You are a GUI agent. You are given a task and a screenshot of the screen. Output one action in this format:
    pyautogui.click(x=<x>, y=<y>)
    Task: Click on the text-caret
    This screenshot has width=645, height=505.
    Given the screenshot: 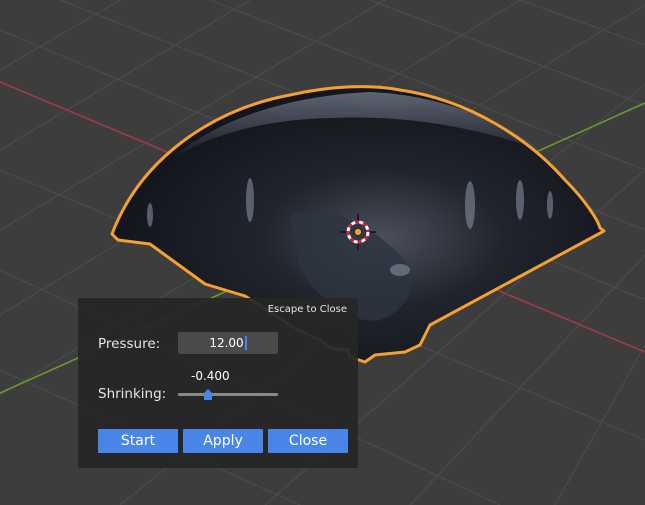 What is the action you would take?
    pyautogui.click(x=245, y=343)
    